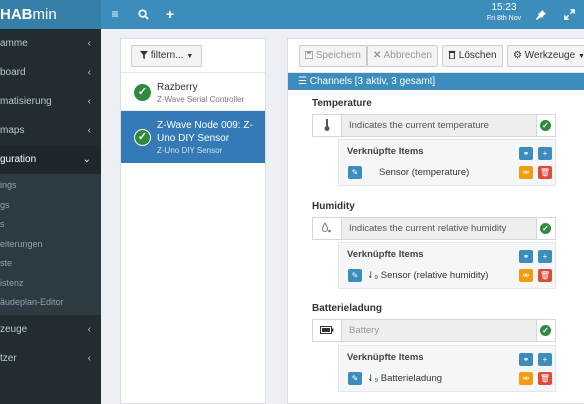 The image size is (584, 404). What do you see at coordinates (14, 329) in the screenshot?
I see `sidebar-item-label: zeuge` at bounding box center [14, 329].